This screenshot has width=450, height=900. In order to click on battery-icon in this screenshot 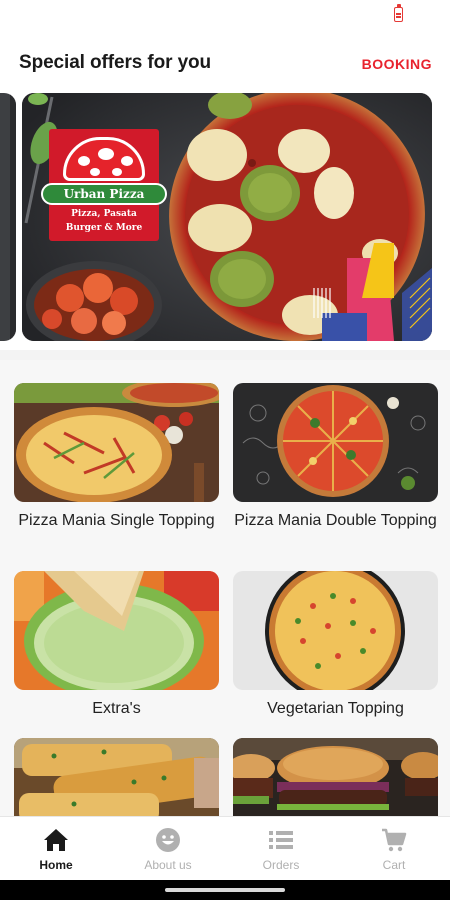, I will do `click(398, 13)`.